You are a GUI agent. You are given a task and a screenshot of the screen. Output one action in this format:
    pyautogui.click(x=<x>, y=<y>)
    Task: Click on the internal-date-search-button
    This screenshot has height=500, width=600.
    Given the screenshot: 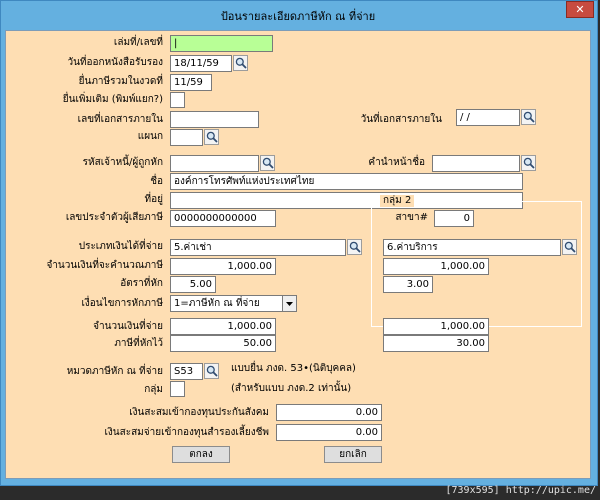 What is the action you would take?
    pyautogui.click(x=528, y=117)
    